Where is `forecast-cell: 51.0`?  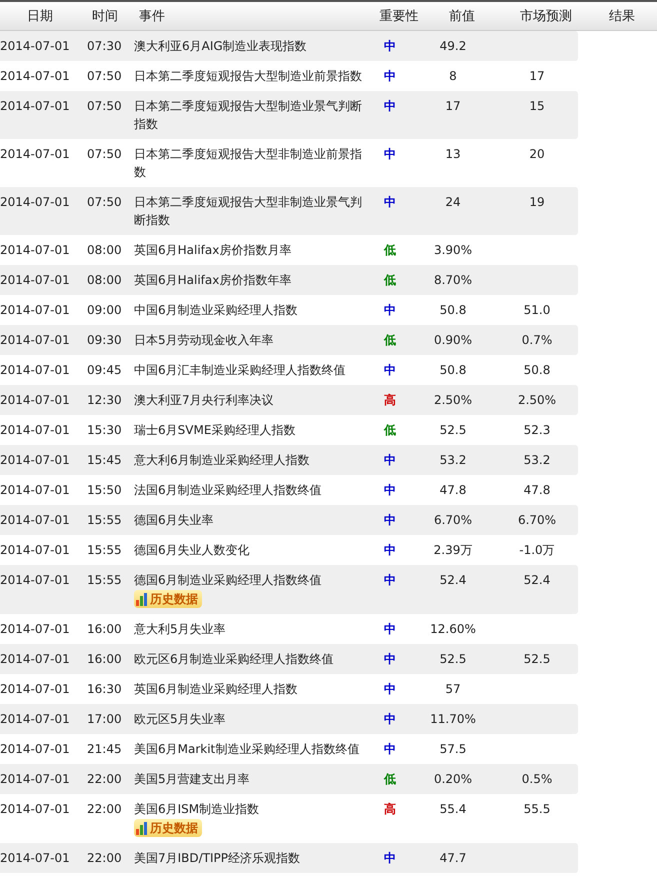
forecast-cell: 51.0 is located at coordinates (537, 310).